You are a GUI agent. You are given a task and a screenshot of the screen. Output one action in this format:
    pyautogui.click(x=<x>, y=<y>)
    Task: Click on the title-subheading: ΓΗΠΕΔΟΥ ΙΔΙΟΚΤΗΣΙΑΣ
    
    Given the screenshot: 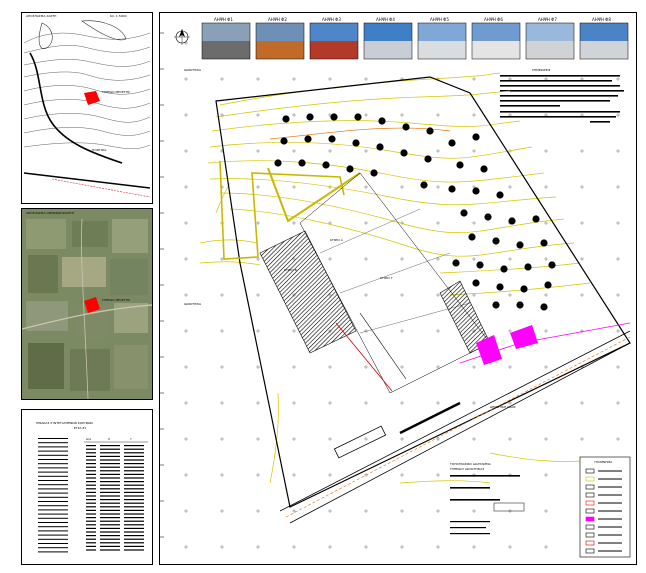 What is the action you would take?
    pyautogui.click(x=467, y=469)
    